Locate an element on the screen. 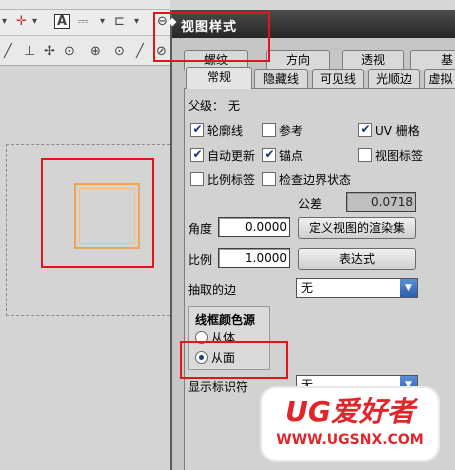 The height and width of the screenshot is (470, 455). extracted-edges-select: 无 ▼ is located at coordinates (357, 288).